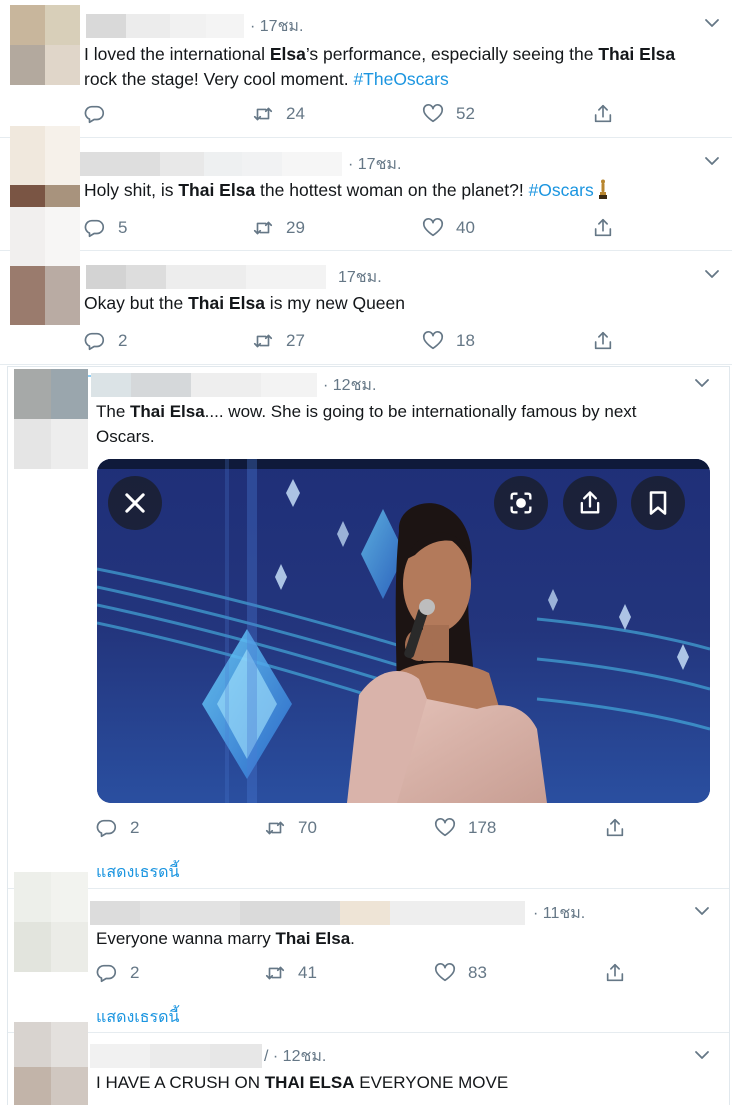 The height and width of the screenshot is (1105, 732). Describe the element at coordinates (219, 79) in the screenshot. I see `text-segment: rock the stage! Very cool moment.` at that location.